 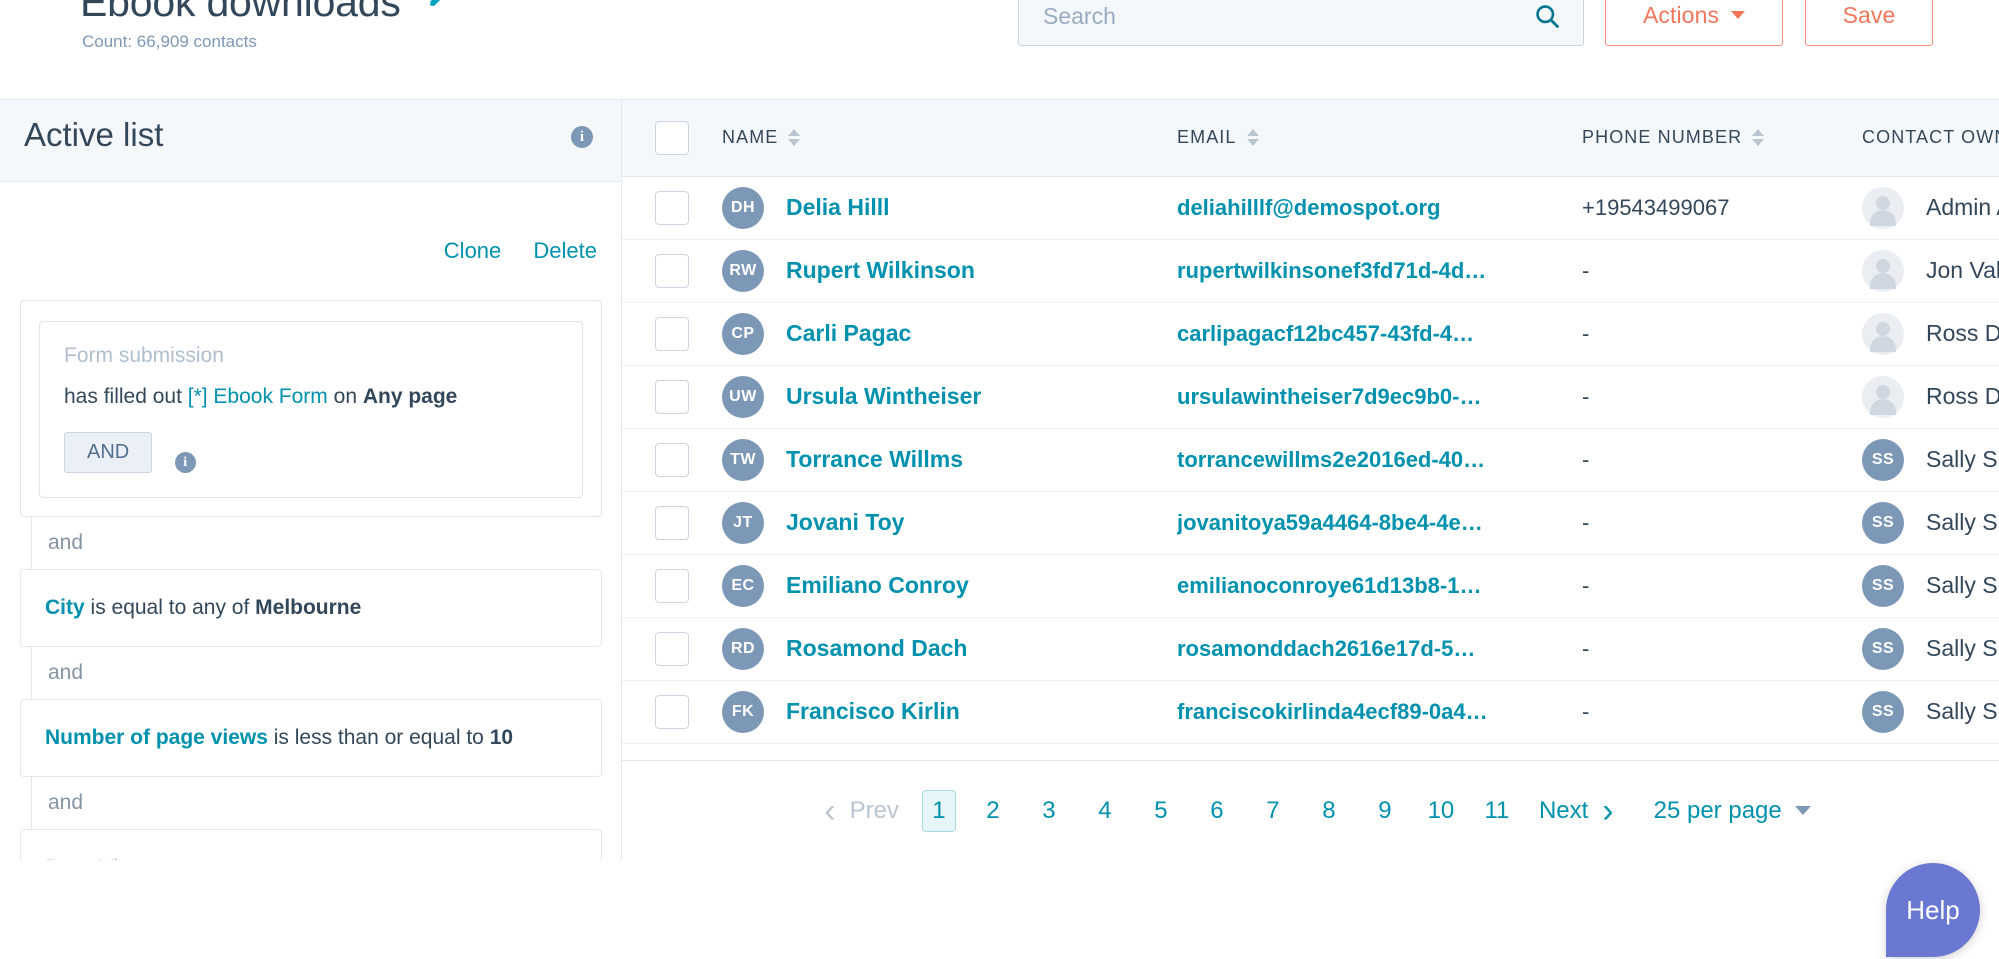 What do you see at coordinates (1722, 138) in the screenshot?
I see `column-header-phone: PHONE NUMBER` at bounding box center [1722, 138].